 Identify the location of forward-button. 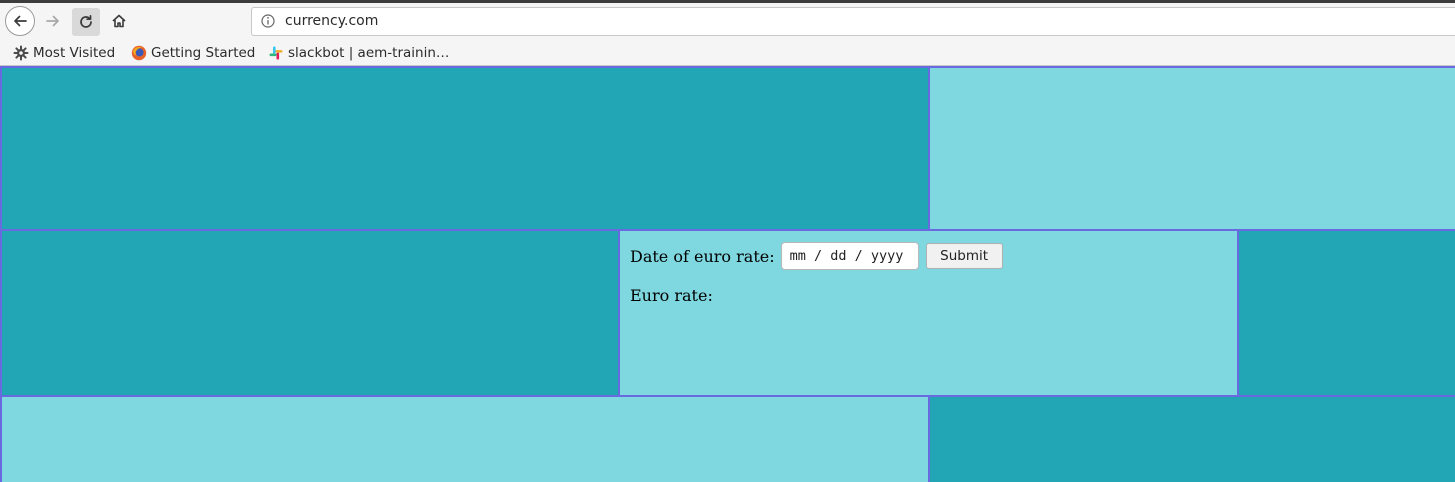
(53, 21).